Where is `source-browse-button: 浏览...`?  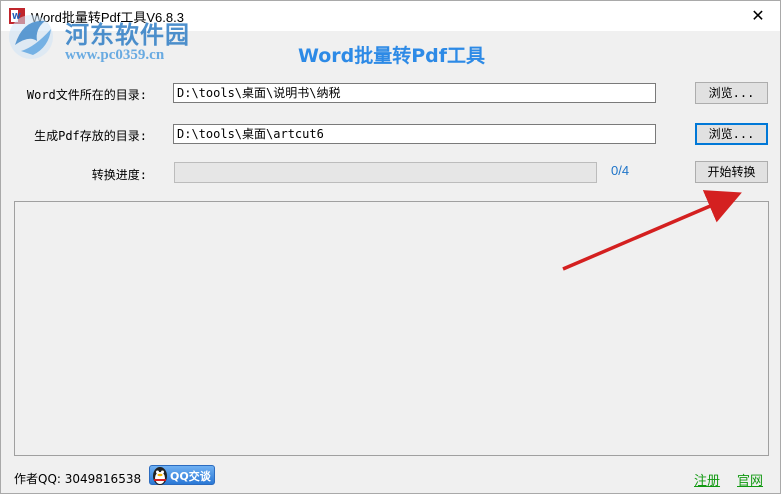
source-browse-button: 浏览... is located at coordinates (731, 93).